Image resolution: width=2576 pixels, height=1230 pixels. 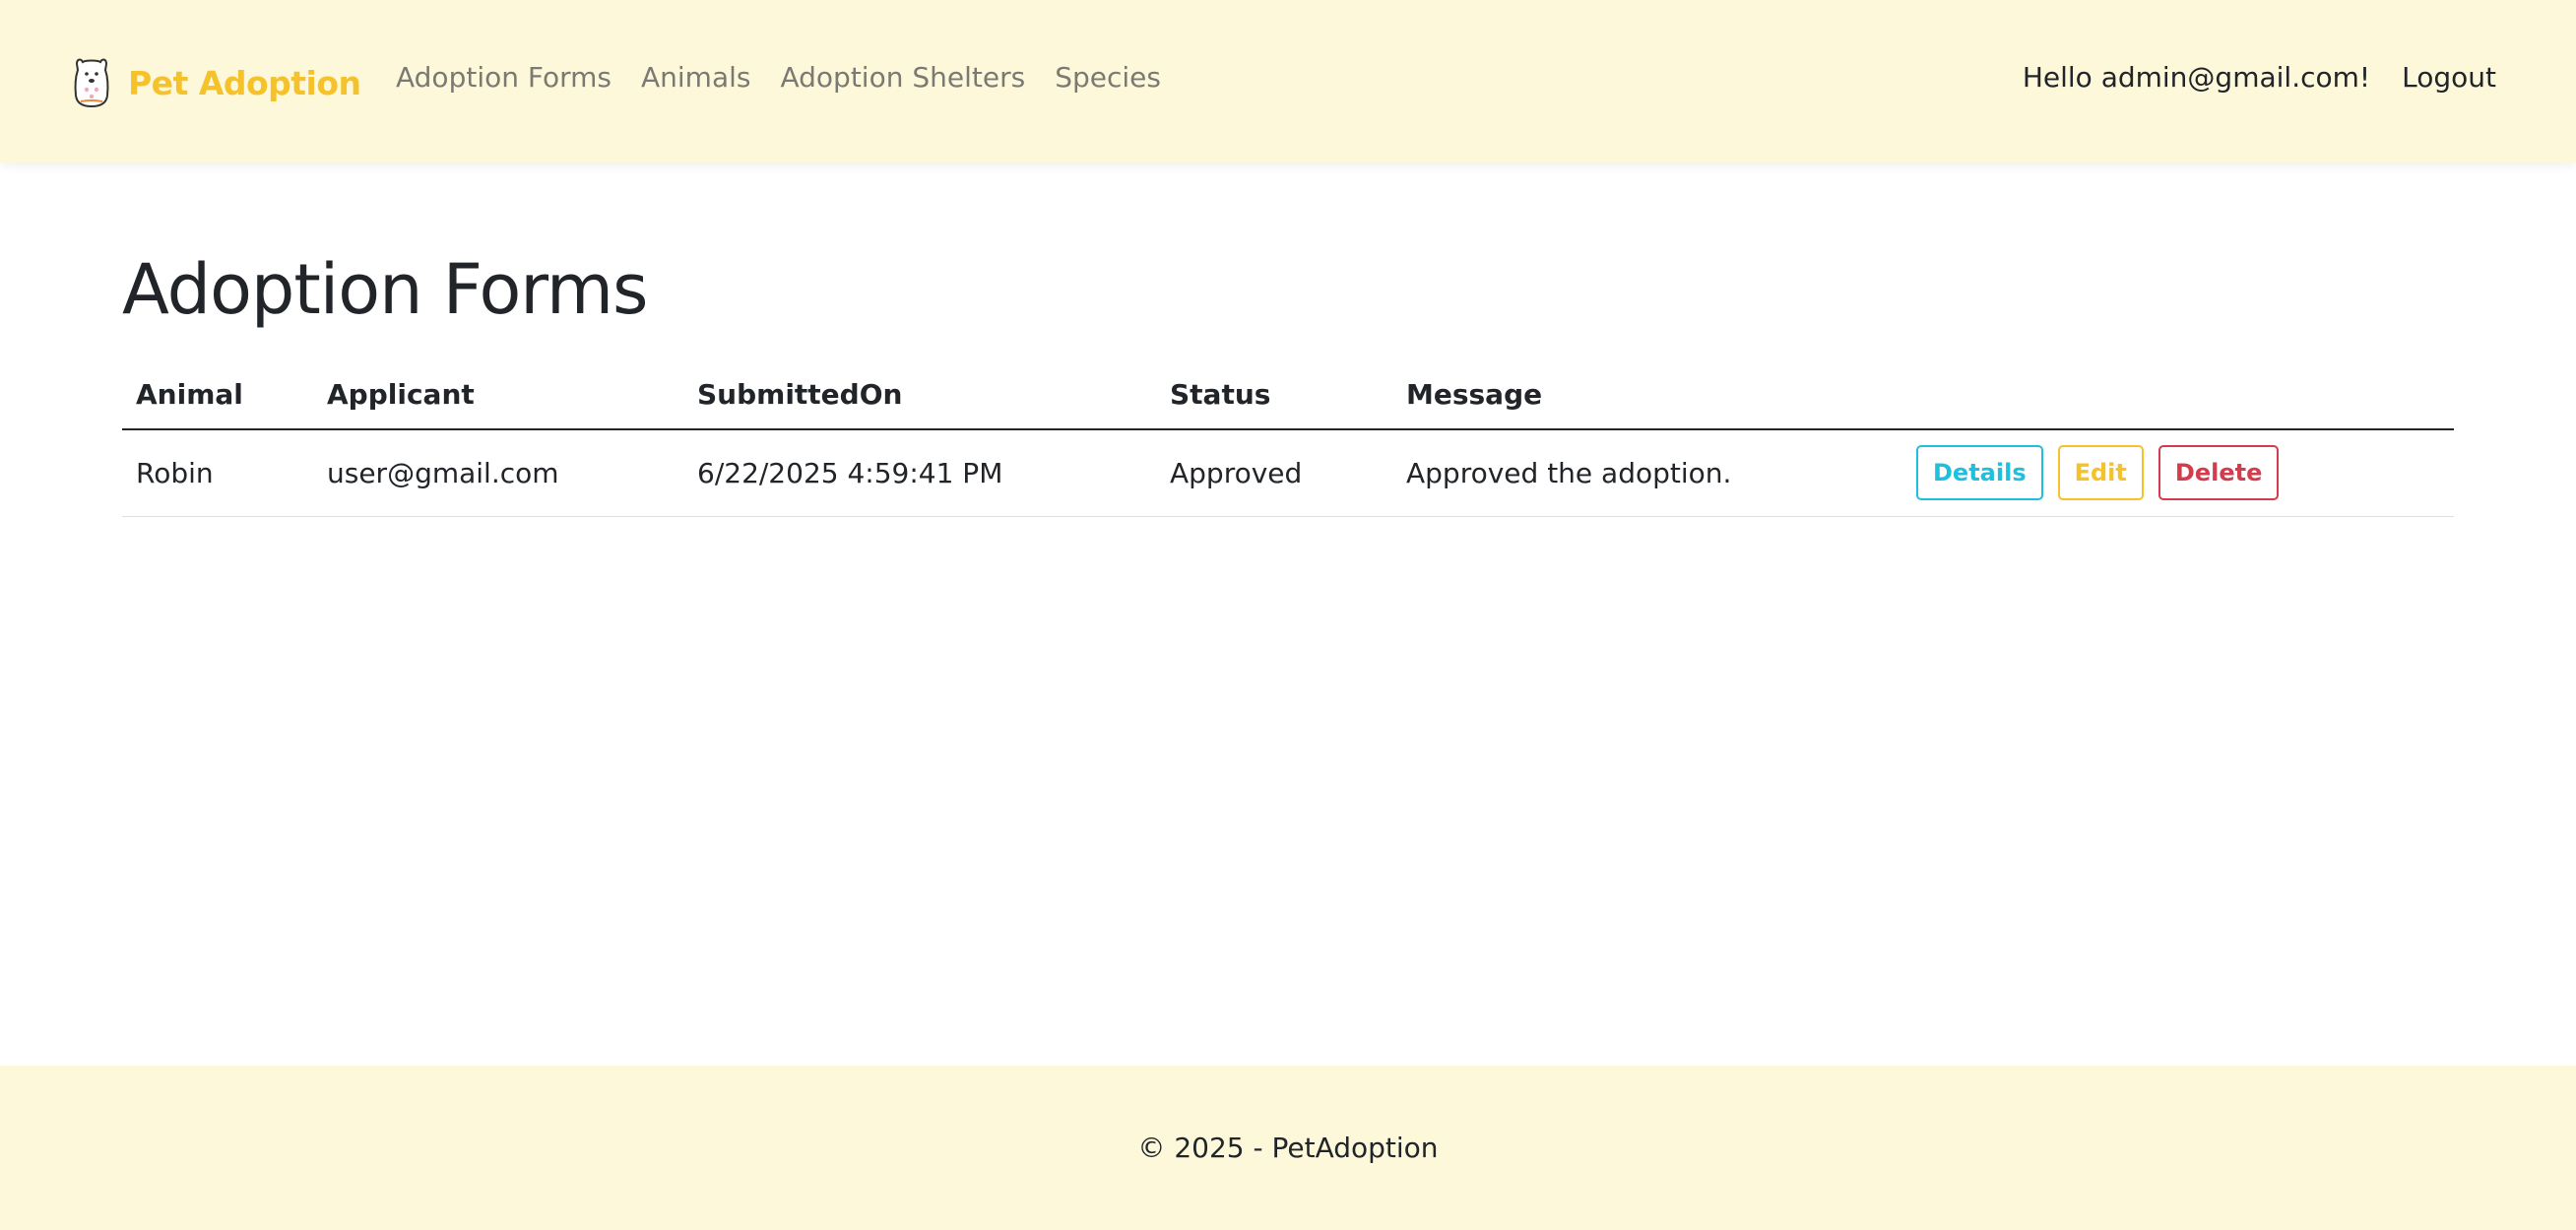 What do you see at coordinates (498, 473) in the screenshot?
I see `cell-applicant: user@gmail.com` at bounding box center [498, 473].